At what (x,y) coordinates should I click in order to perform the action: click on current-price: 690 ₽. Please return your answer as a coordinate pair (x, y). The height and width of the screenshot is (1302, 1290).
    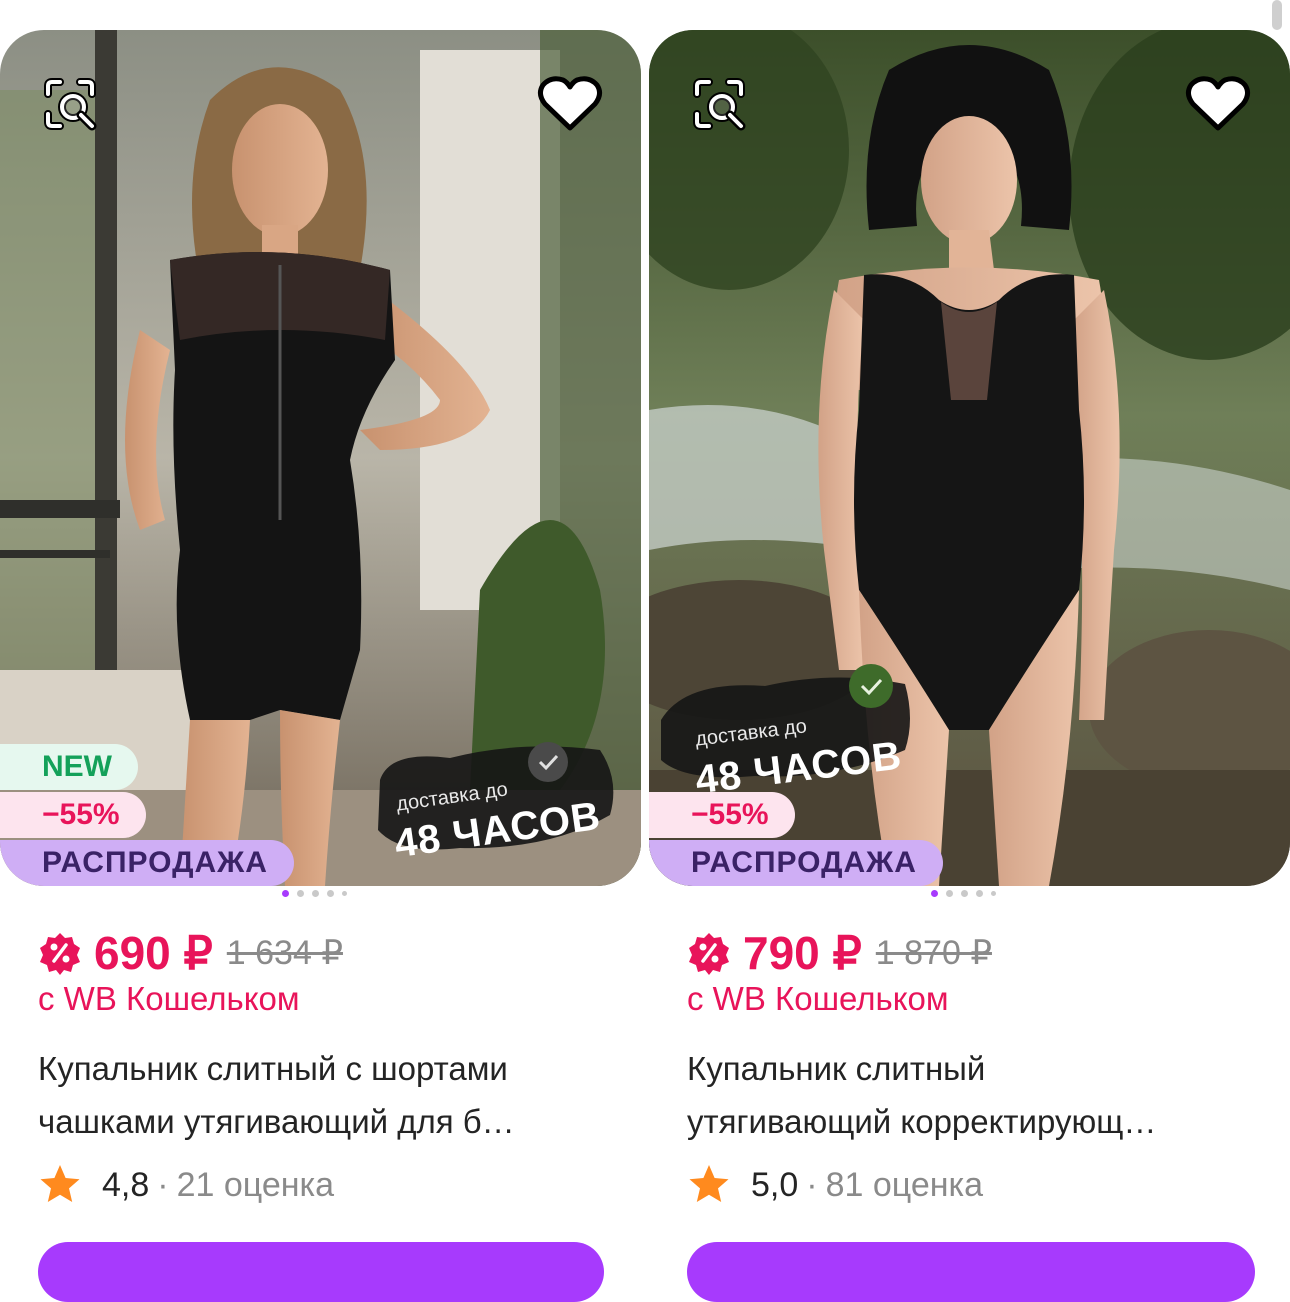
    Looking at the image, I should click on (153, 953).